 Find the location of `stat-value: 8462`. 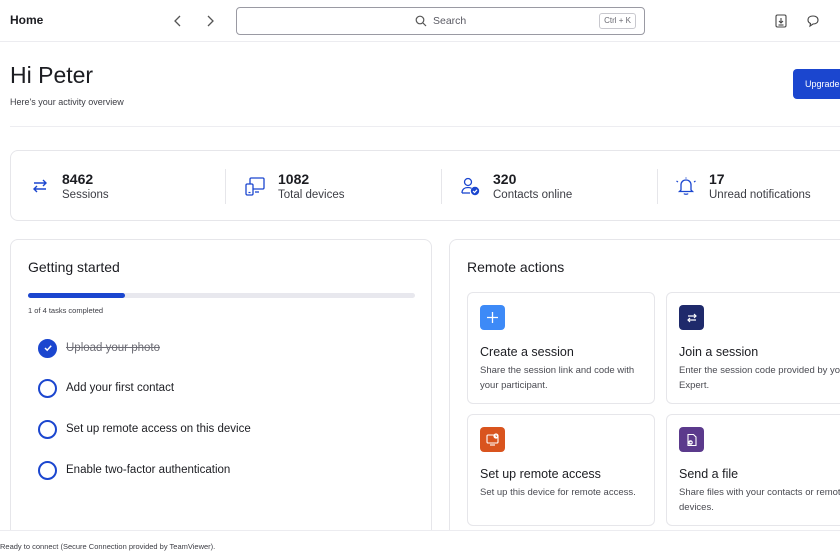

stat-value: 8462 is located at coordinates (78, 179).